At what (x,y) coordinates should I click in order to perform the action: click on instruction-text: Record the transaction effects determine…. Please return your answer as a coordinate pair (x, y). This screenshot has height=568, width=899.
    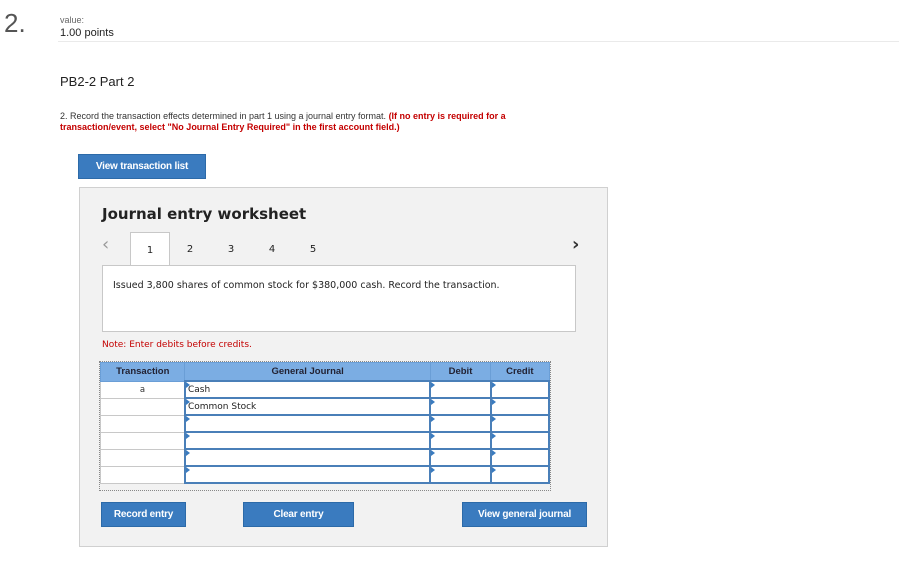
    Looking at the image, I should click on (228, 116).